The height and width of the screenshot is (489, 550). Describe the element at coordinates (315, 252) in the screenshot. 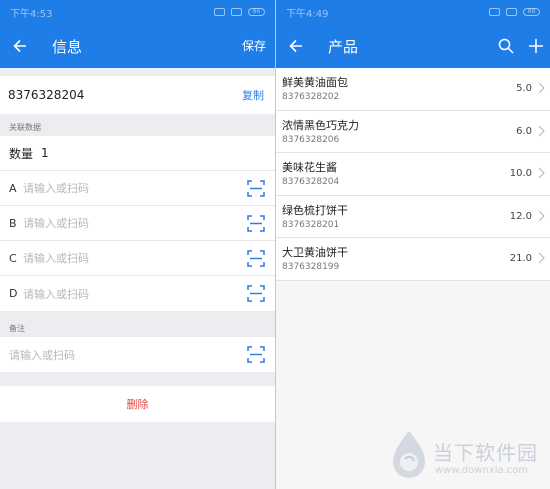

I see `product-name: 大卫黄油饼干` at that location.